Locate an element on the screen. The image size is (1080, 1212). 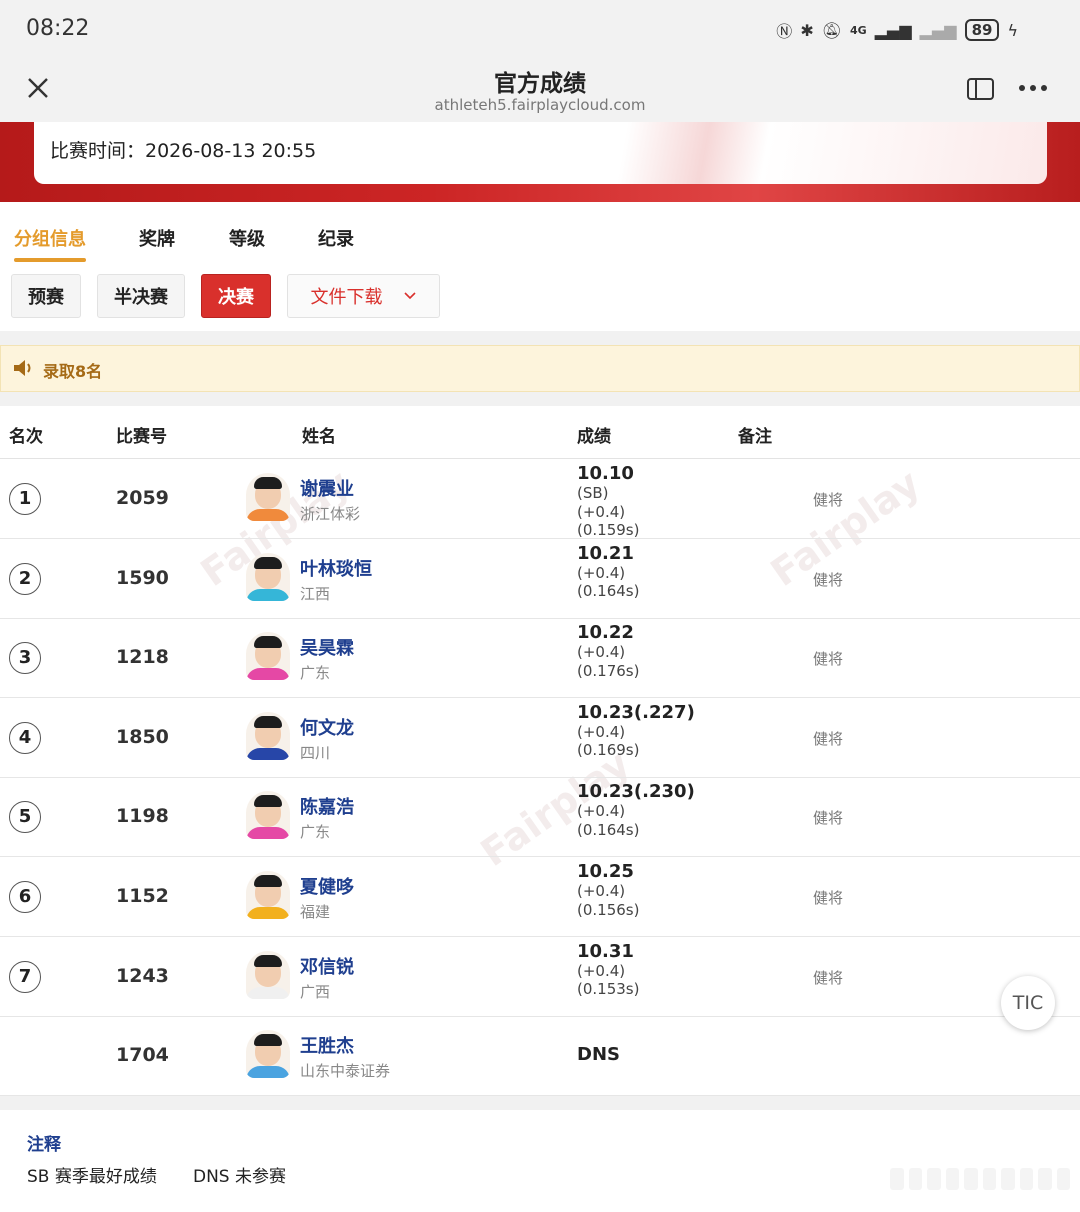
status-bar: 08:22 Ⓝ ✱ 🔕︎ 4G ▂▄▆ ▂▄▆ 89 ϟ is located at coordinates (540, 30).